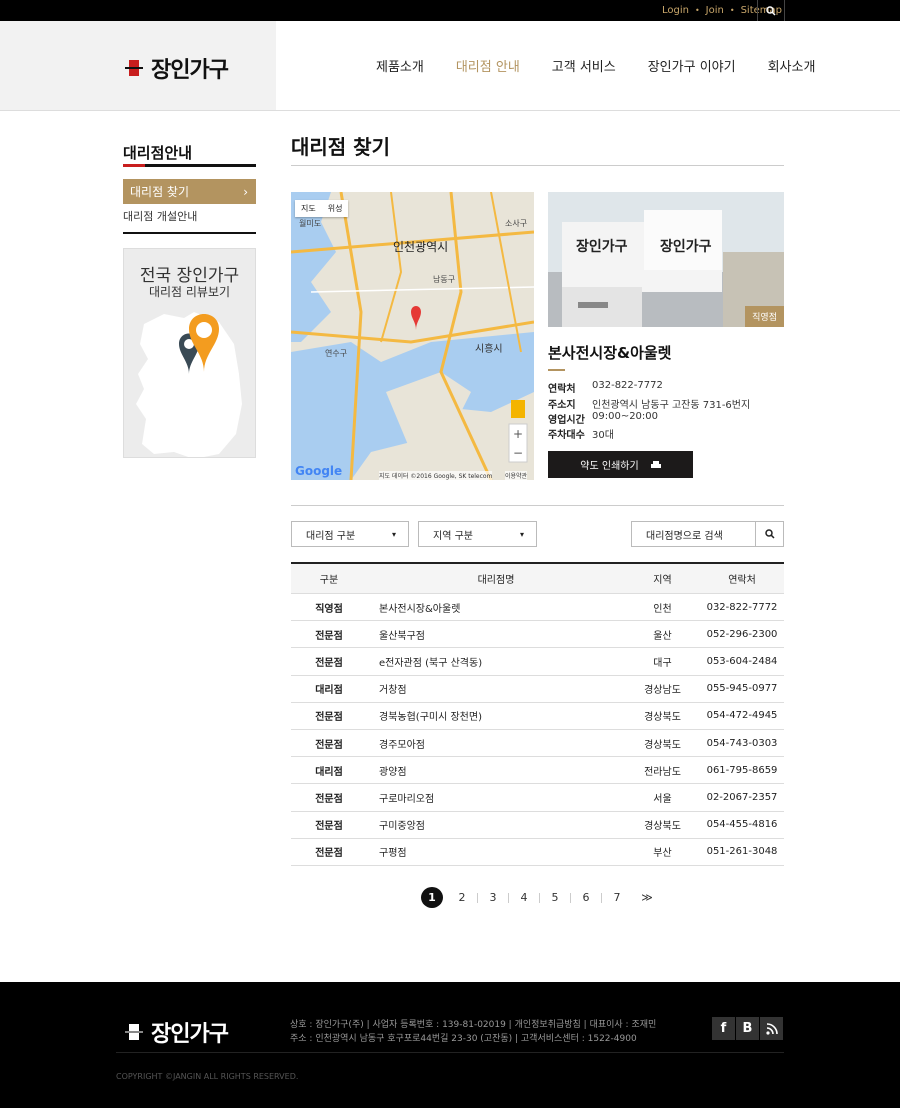 The width and height of the screenshot is (900, 1108). Describe the element at coordinates (493, 897) in the screenshot. I see `page-link: 3` at that location.